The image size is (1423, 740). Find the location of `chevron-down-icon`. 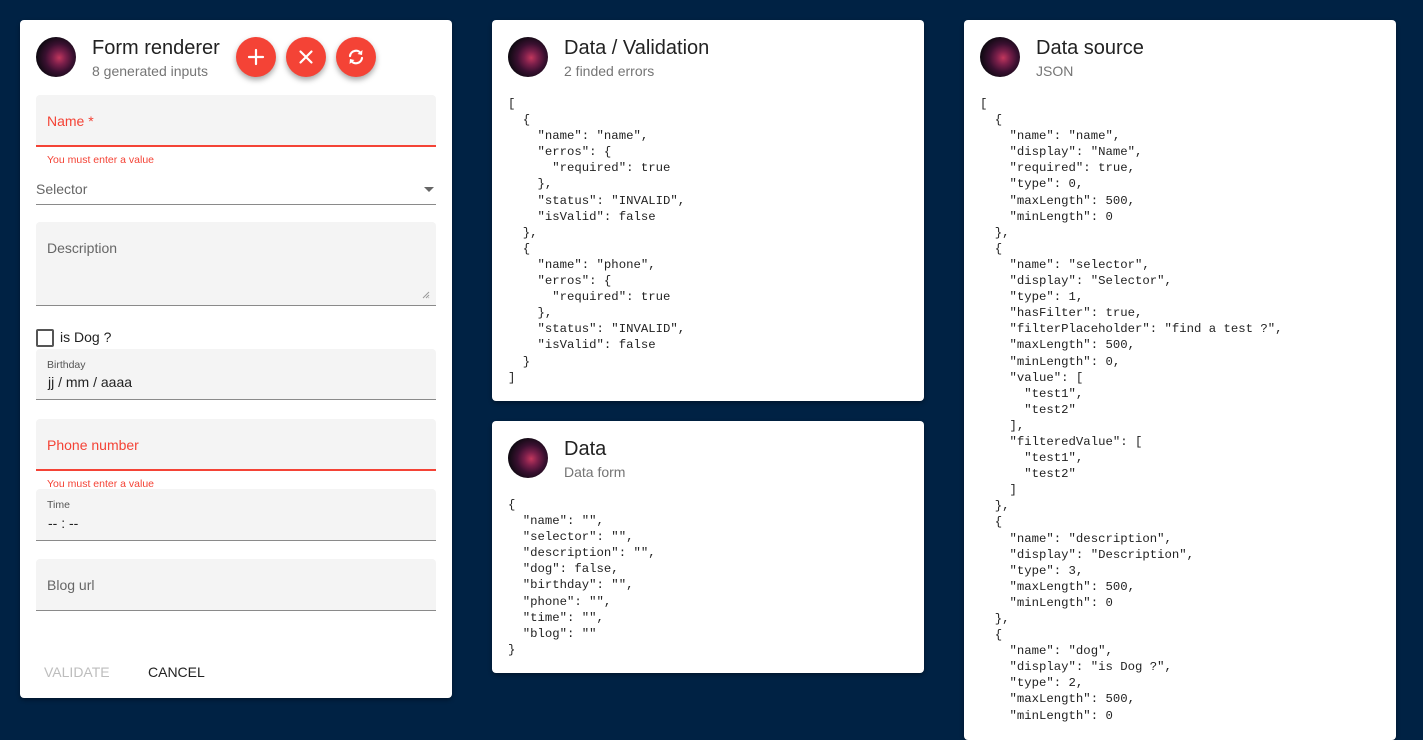

chevron-down-icon is located at coordinates (429, 189).